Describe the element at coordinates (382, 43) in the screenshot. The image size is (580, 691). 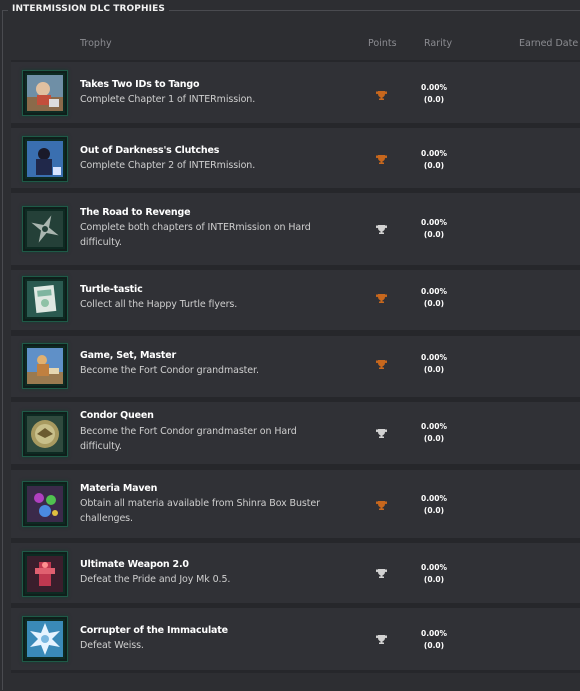
I see `column-header-points: Points` at that location.